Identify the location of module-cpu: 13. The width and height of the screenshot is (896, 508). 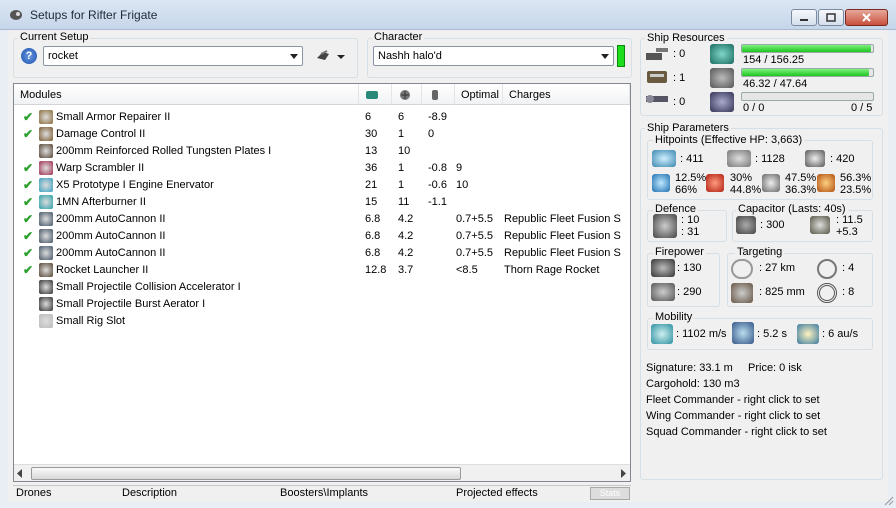
(371, 151).